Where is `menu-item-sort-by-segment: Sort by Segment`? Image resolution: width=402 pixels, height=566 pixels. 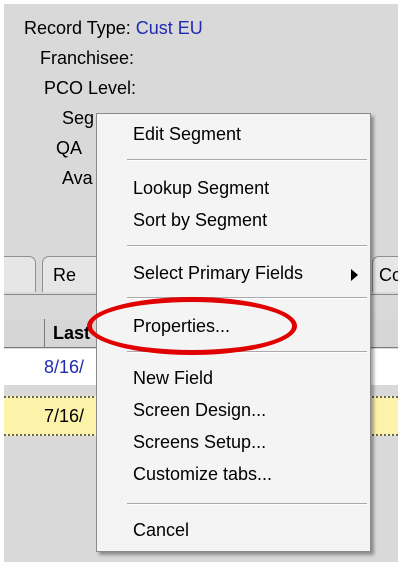 menu-item-sort-by-segment: Sort by Segment is located at coordinates (200, 220).